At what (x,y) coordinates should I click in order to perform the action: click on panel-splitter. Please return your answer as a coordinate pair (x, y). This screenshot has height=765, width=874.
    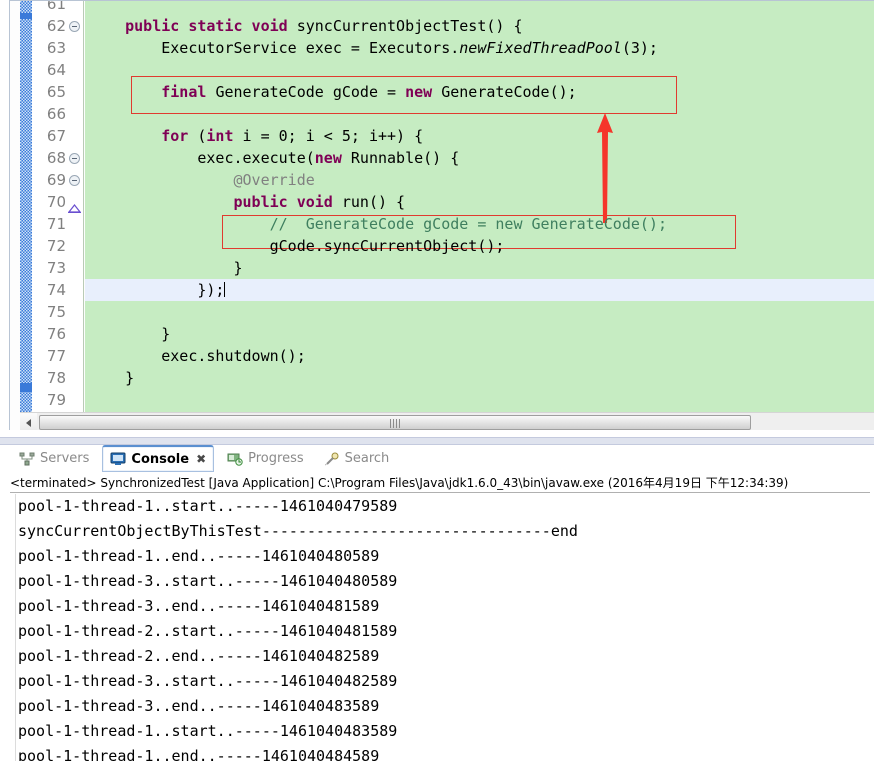
    Looking at the image, I should click on (437, 441).